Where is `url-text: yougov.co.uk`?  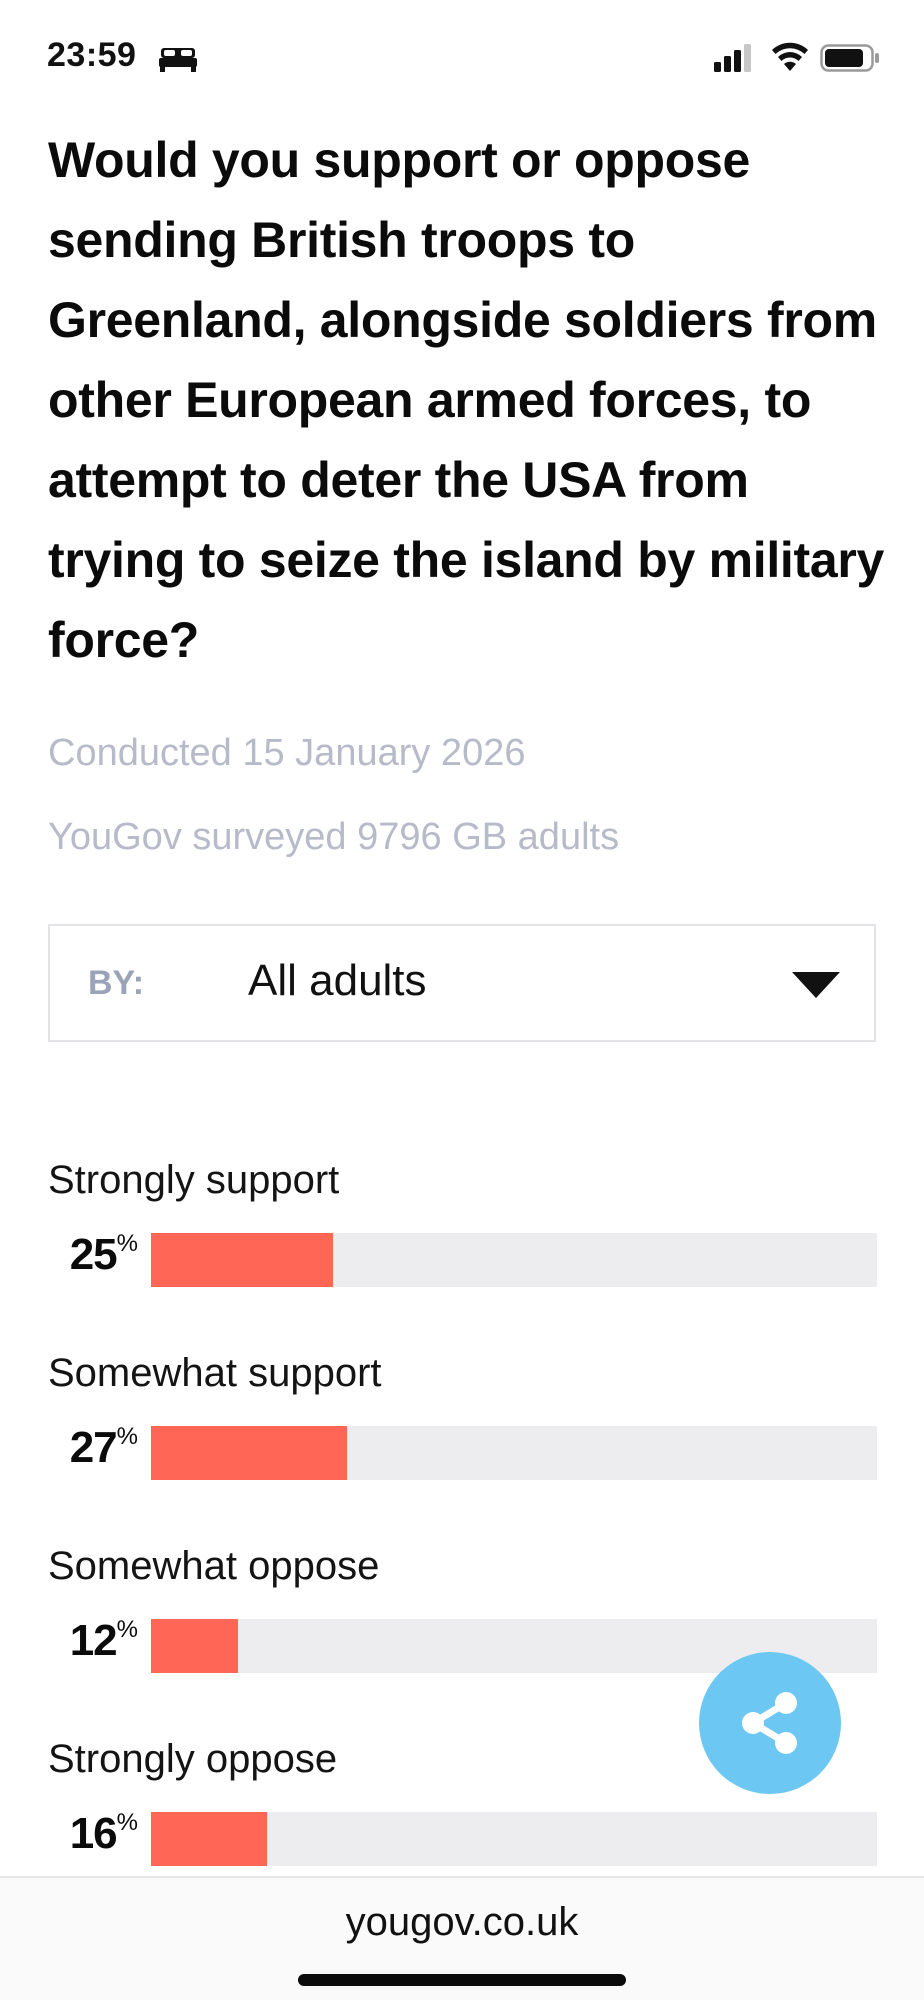
url-text: yougov.co.uk is located at coordinates (462, 1922).